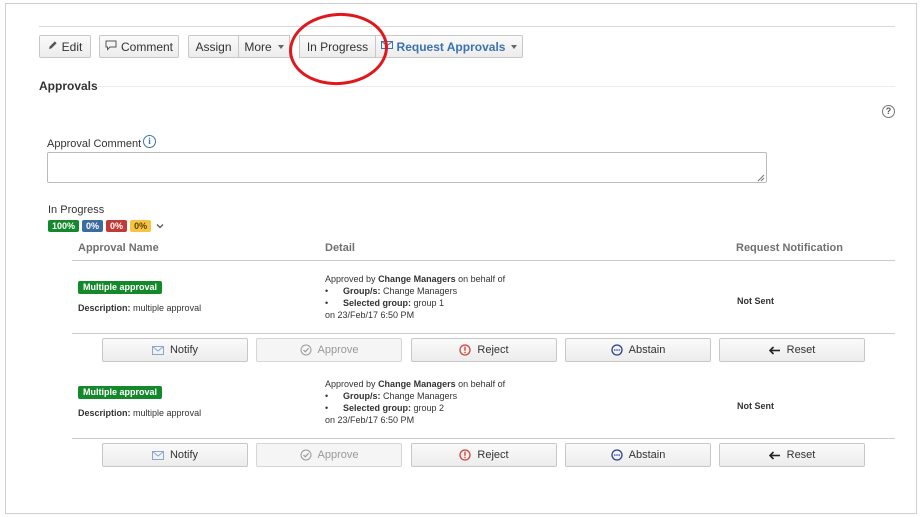  I want to click on chevron-down-icon, so click(160, 226).